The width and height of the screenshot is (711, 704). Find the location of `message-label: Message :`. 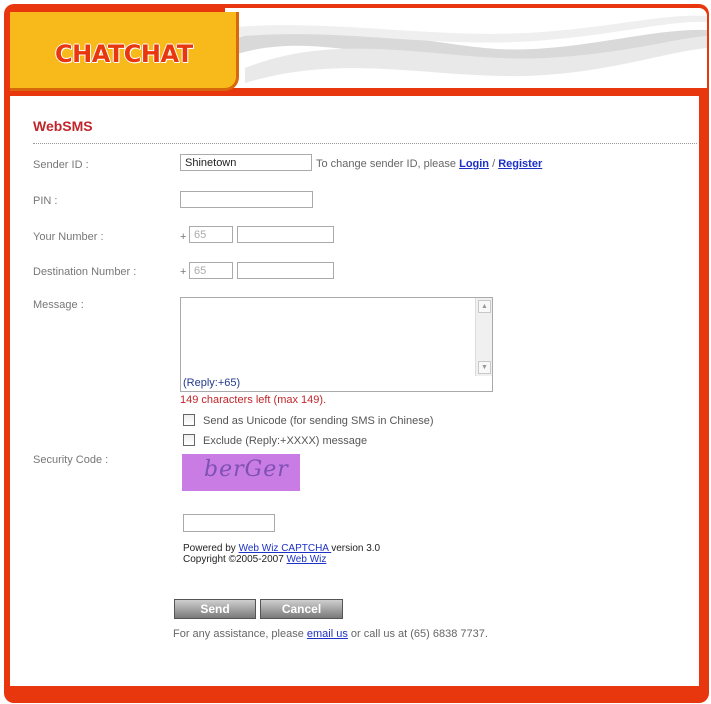

message-label: Message : is located at coordinates (58, 305).